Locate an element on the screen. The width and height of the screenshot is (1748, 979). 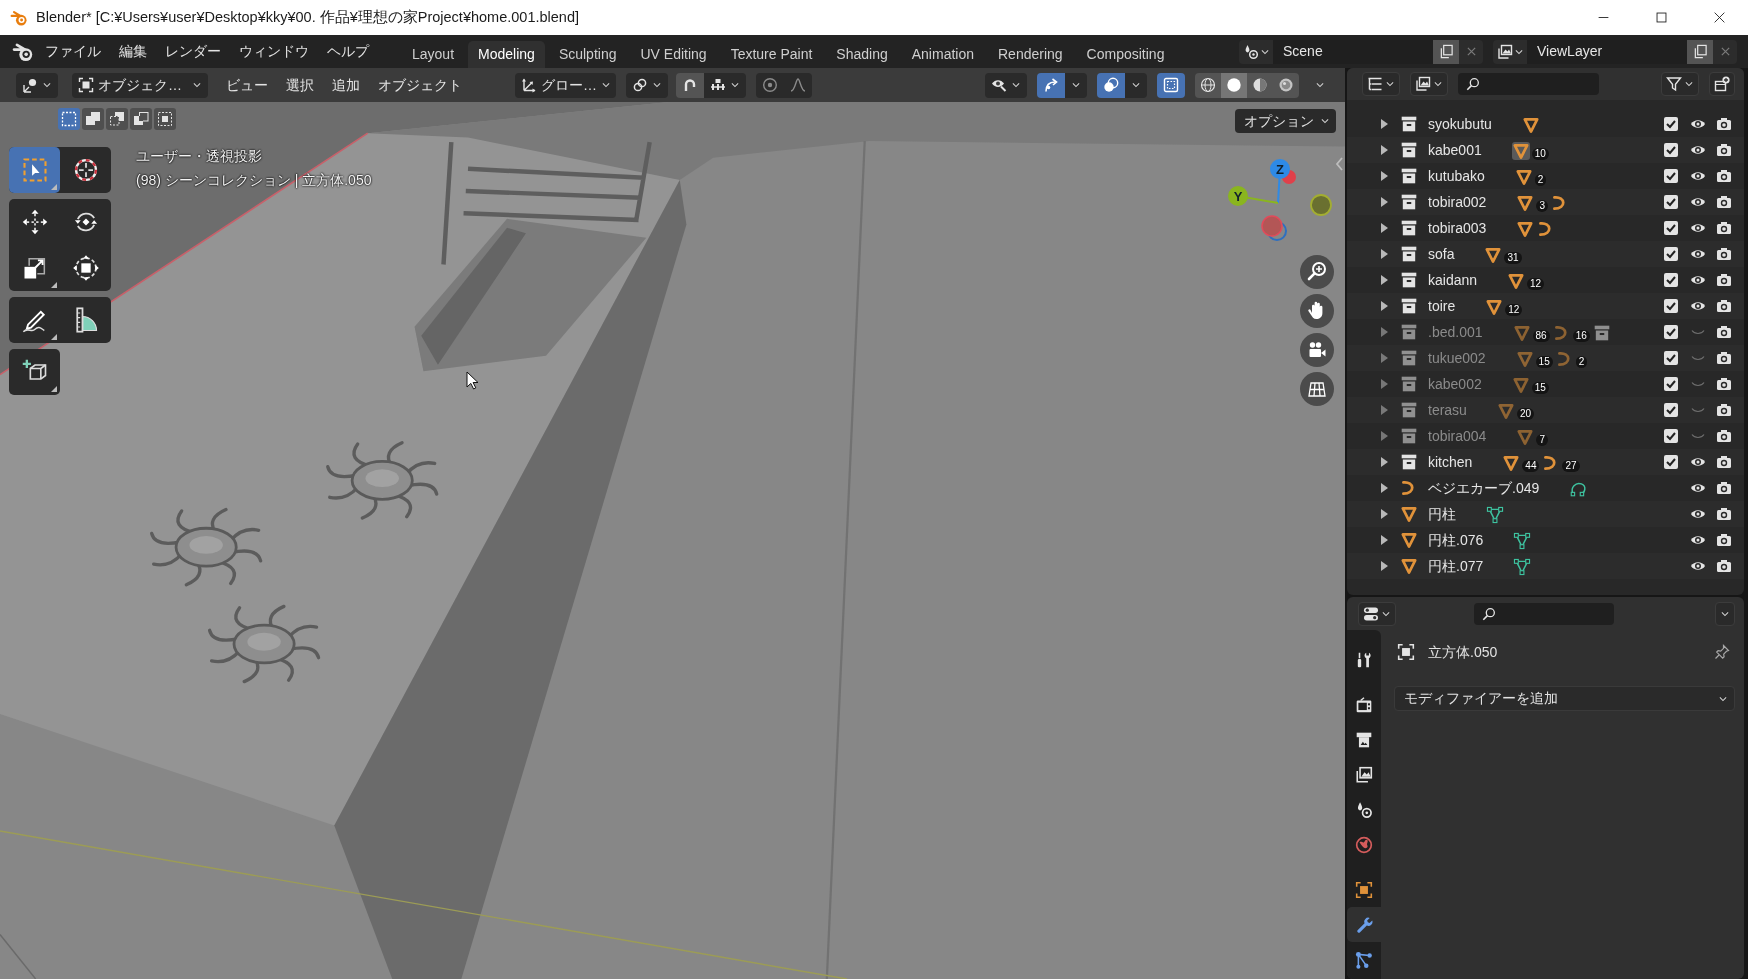
falloff-dropdown is located at coordinates (798, 85).